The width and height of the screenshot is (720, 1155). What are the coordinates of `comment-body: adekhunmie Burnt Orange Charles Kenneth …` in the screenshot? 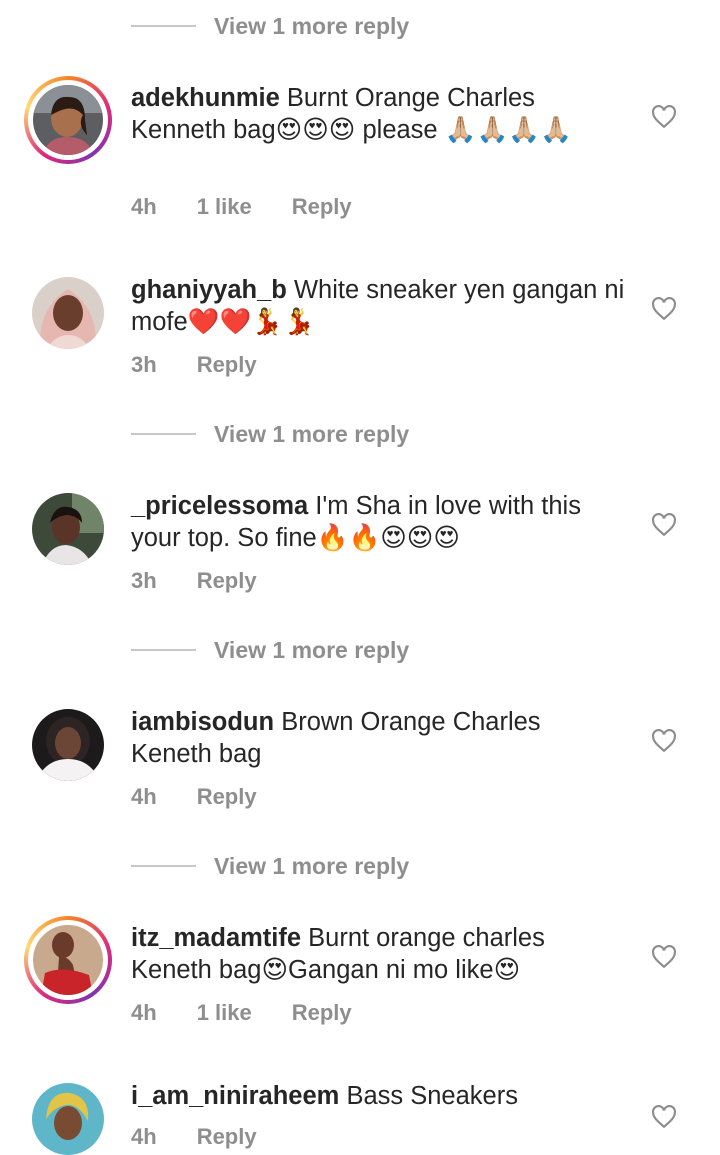 It's located at (378, 114).